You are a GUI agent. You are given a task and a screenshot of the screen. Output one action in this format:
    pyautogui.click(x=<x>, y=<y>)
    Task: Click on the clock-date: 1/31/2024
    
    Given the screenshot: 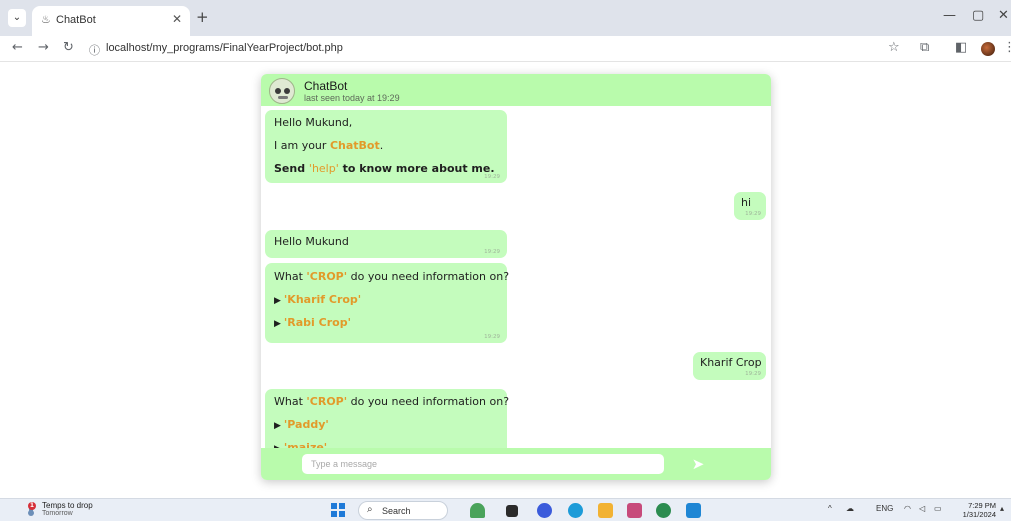 What is the action you would take?
    pyautogui.click(x=976, y=514)
    